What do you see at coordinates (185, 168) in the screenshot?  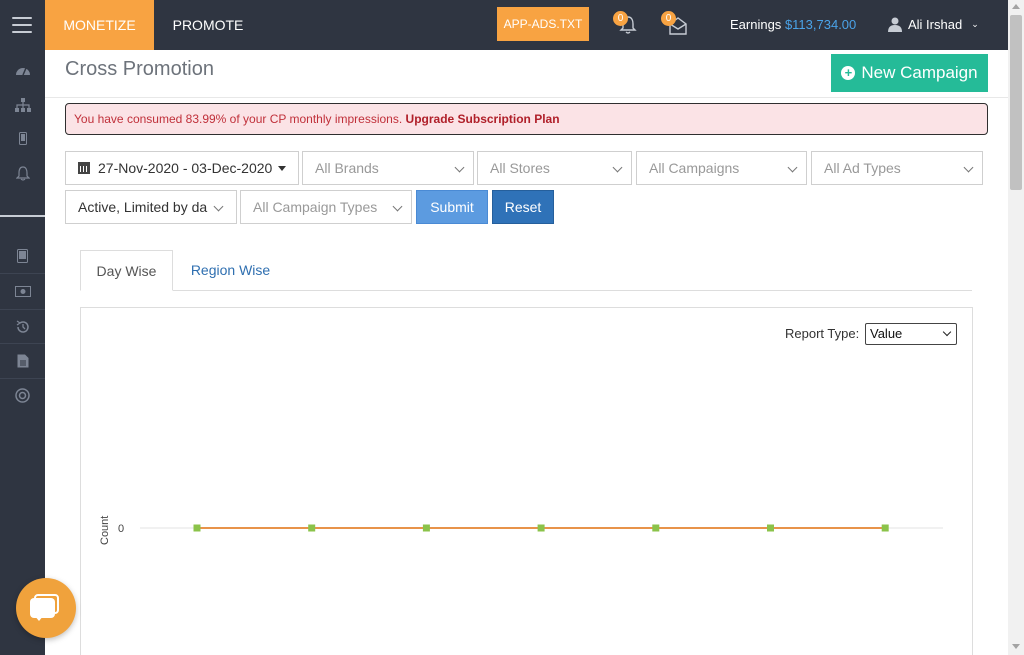 I see `date-range-value: 27-Nov-2020 - 03-Dec-2020` at bounding box center [185, 168].